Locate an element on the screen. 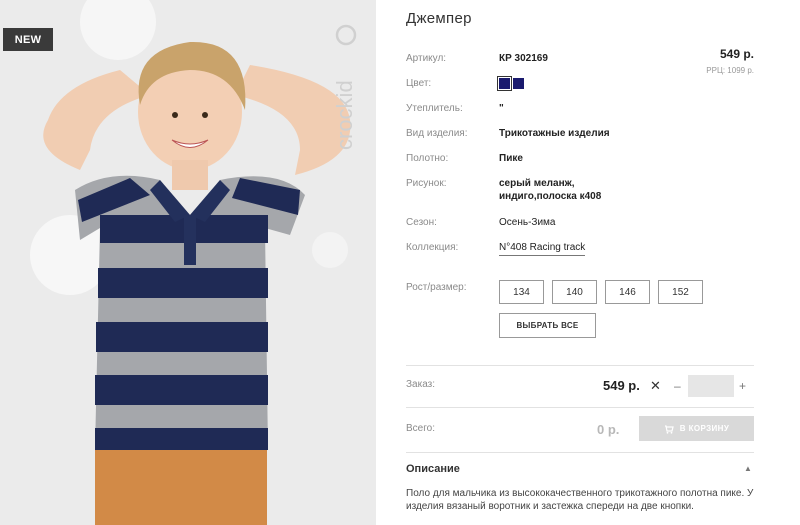 This screenshot has height=525, width=800. brand-watermark: crockid is located at coordinates (344, 115).